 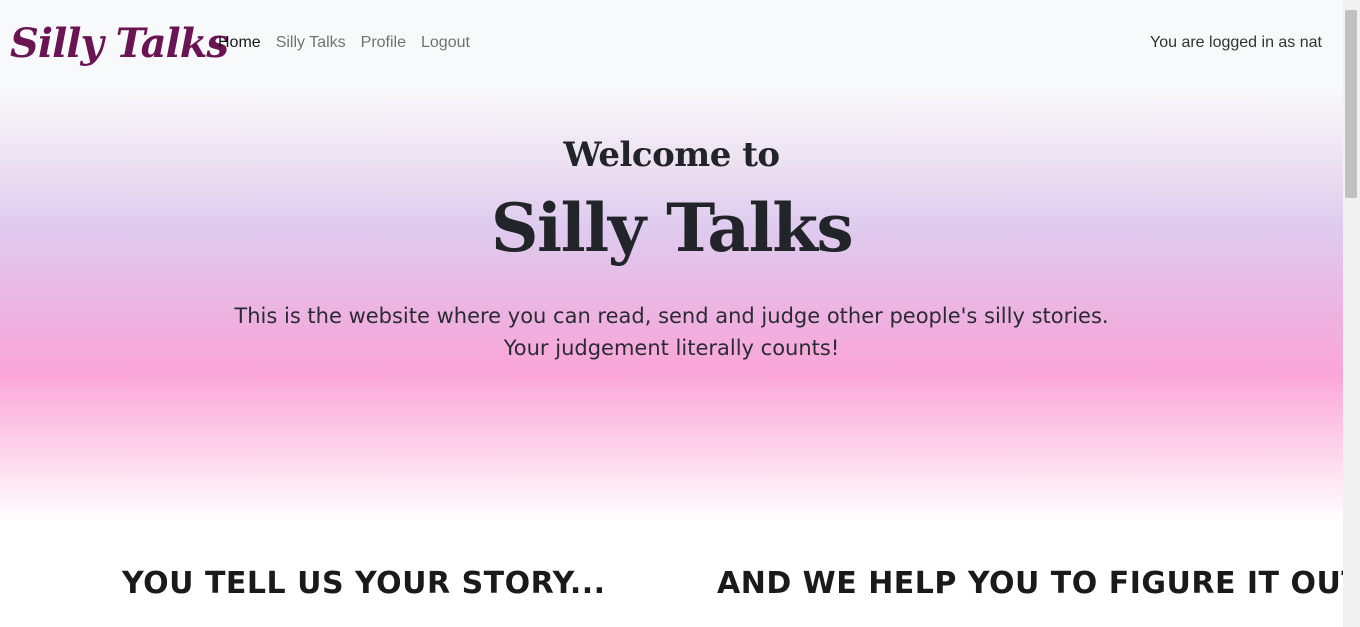 What do you see at coordinates (671, 155) in the screenshot?
I see `hero-subtitle: Welcome to` at bounding box center [671, 155].